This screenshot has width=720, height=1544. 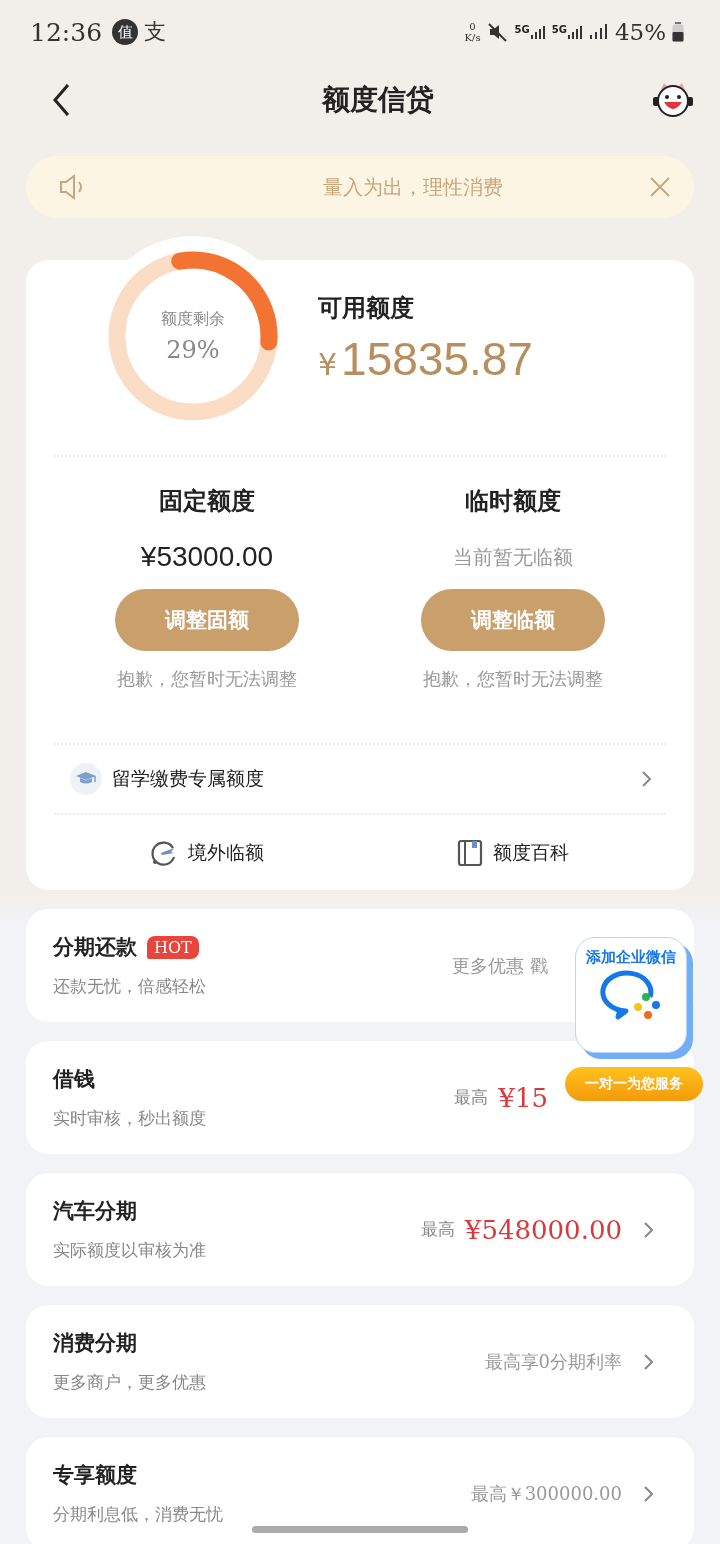 What do you see at coordinates (130, 1382) in the screenshot?
I see `product-subtitle: 更多商户，更多优惠` at bounding box center [130, 1382].